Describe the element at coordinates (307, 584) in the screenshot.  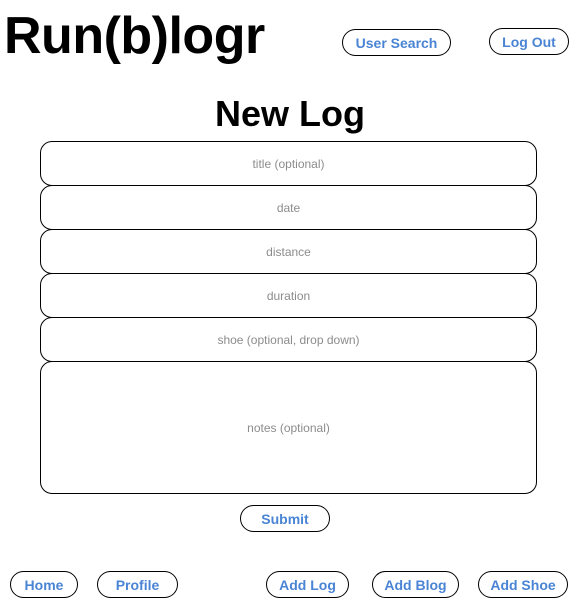
I see `add-log-nav-button: Add Log` at that location.